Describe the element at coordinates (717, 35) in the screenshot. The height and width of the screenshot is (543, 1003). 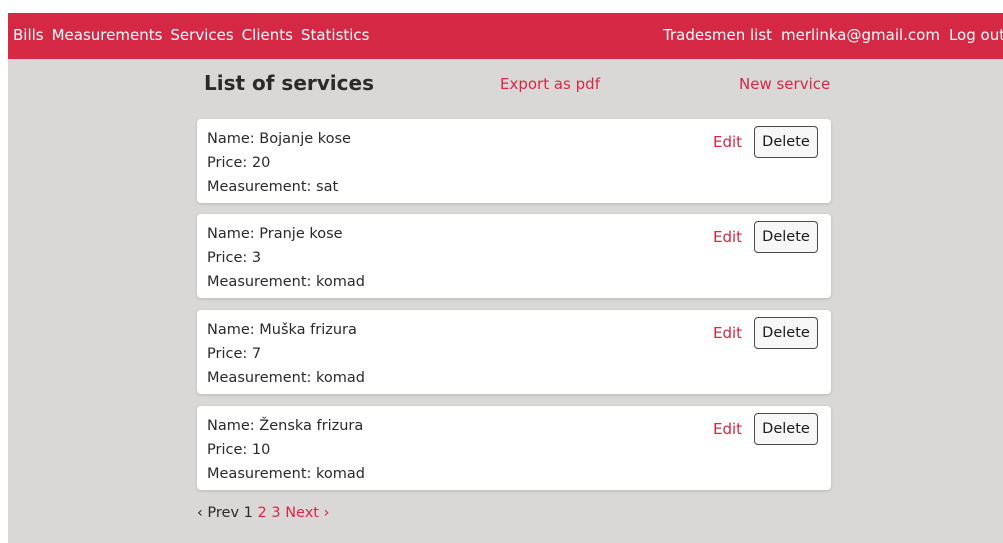
I see `nav-tradesmen-link: Tradesmen list` at that location.